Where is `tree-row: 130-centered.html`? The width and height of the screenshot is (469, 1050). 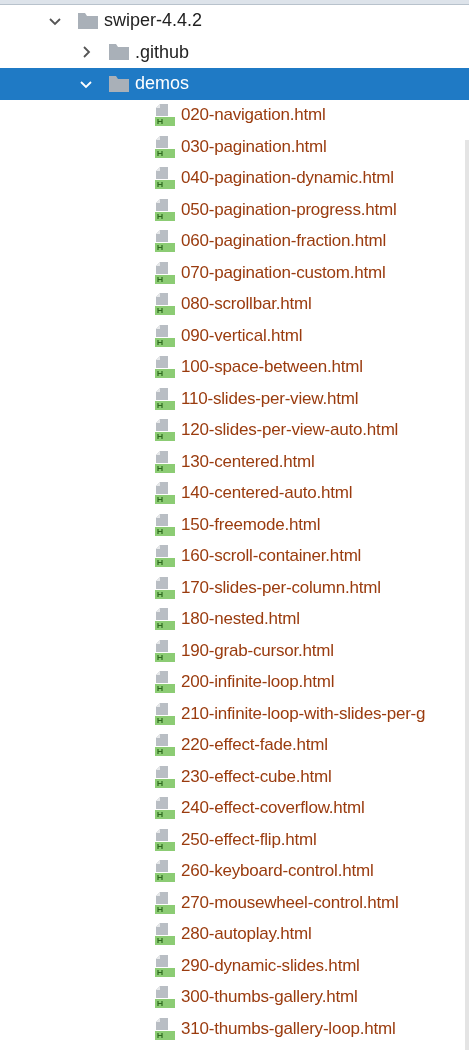
tree-row: 130-centered.html is located at coordinates (234, 462).